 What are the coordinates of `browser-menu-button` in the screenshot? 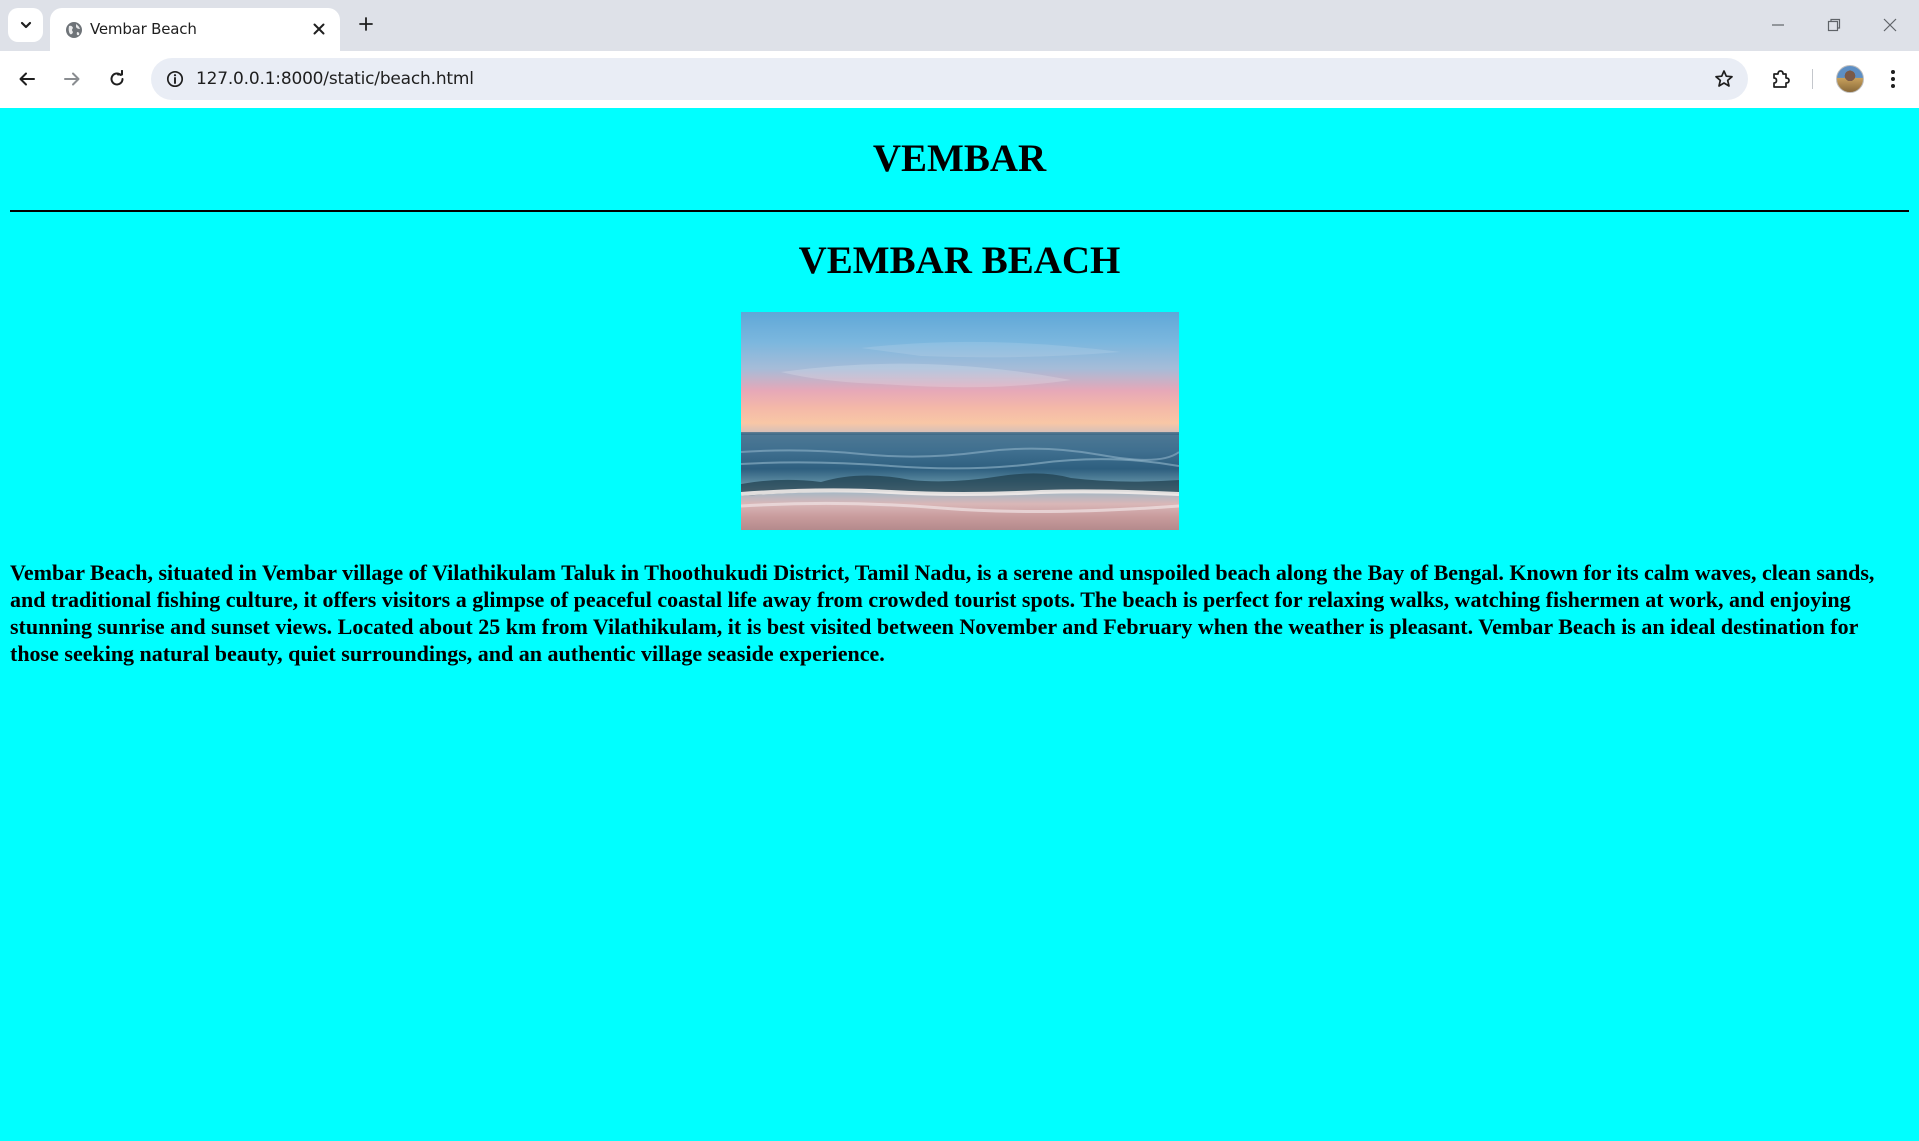 It's located at (1893, 79).